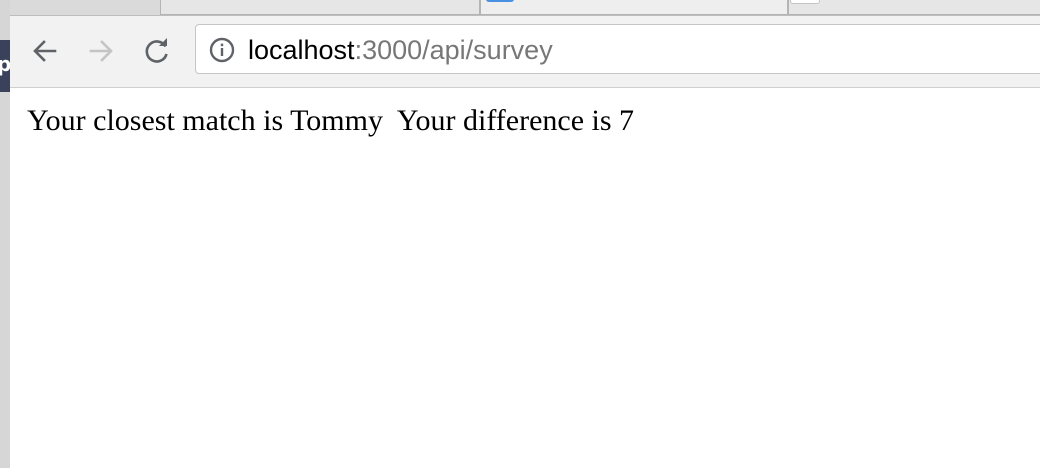  I want to click on reload-button, so click(157, 51).